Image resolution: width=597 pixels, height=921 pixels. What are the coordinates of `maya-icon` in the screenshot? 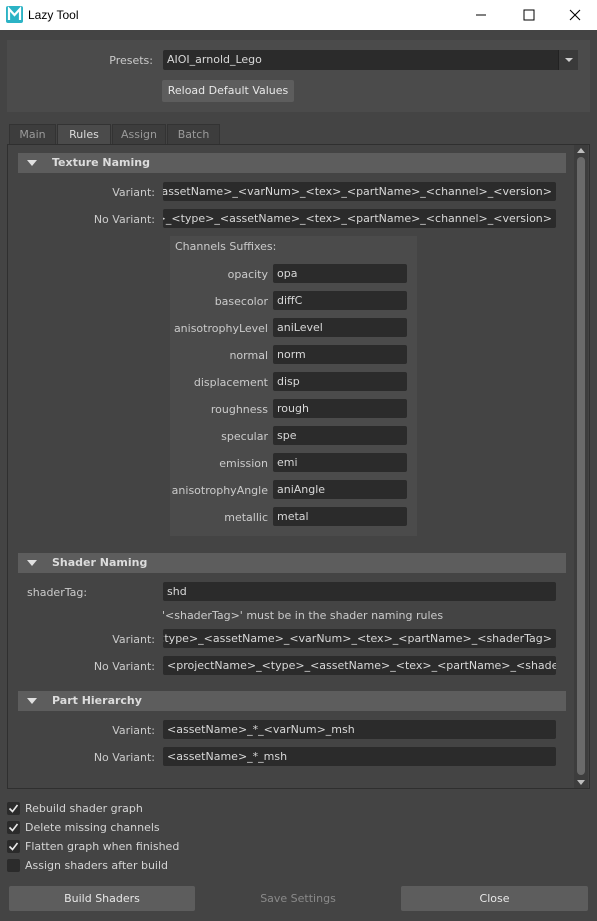 It's located at (14, 14).